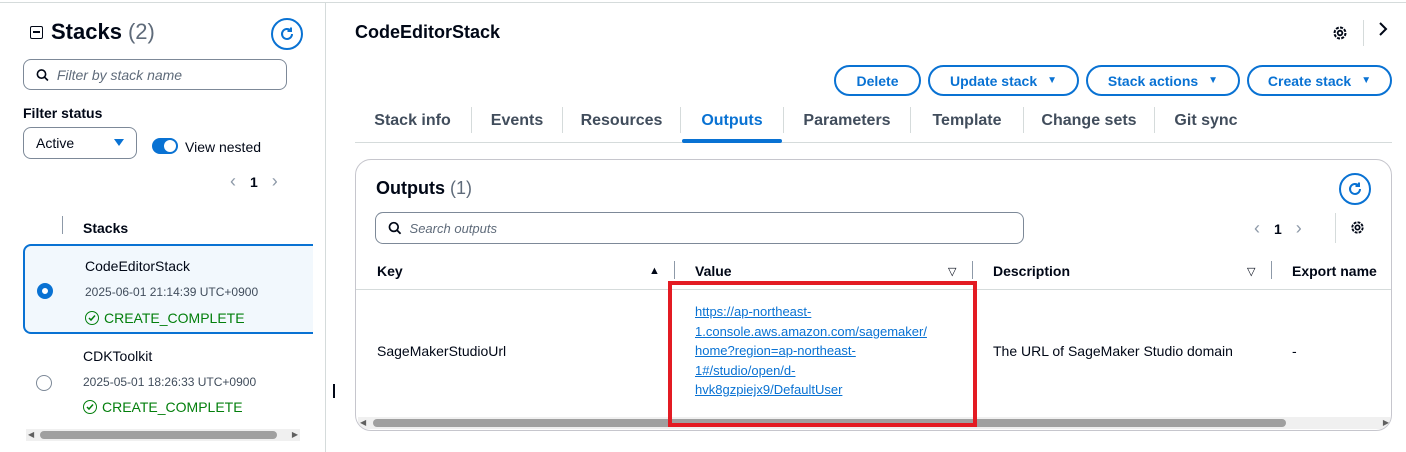  What do you see at coordinates (138, 266) in the screenshot?
I see `stack-name: CodeEditorStack` at bounding box center [138, 266].